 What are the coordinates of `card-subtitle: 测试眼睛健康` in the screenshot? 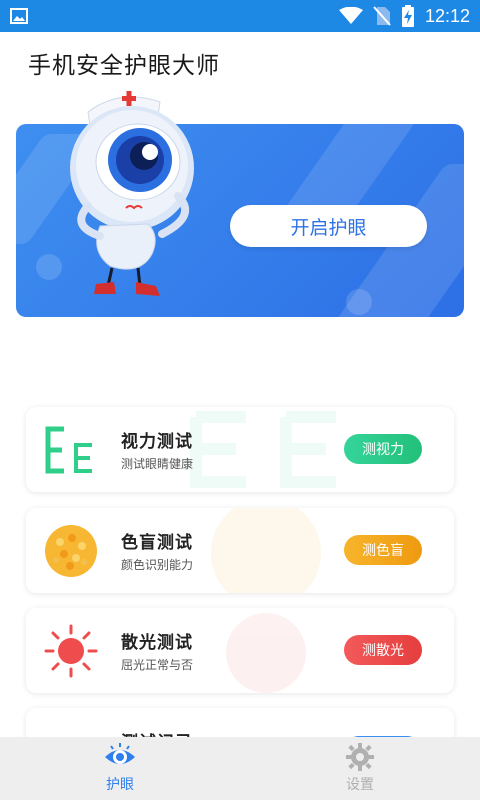 It's located at (157, 464).